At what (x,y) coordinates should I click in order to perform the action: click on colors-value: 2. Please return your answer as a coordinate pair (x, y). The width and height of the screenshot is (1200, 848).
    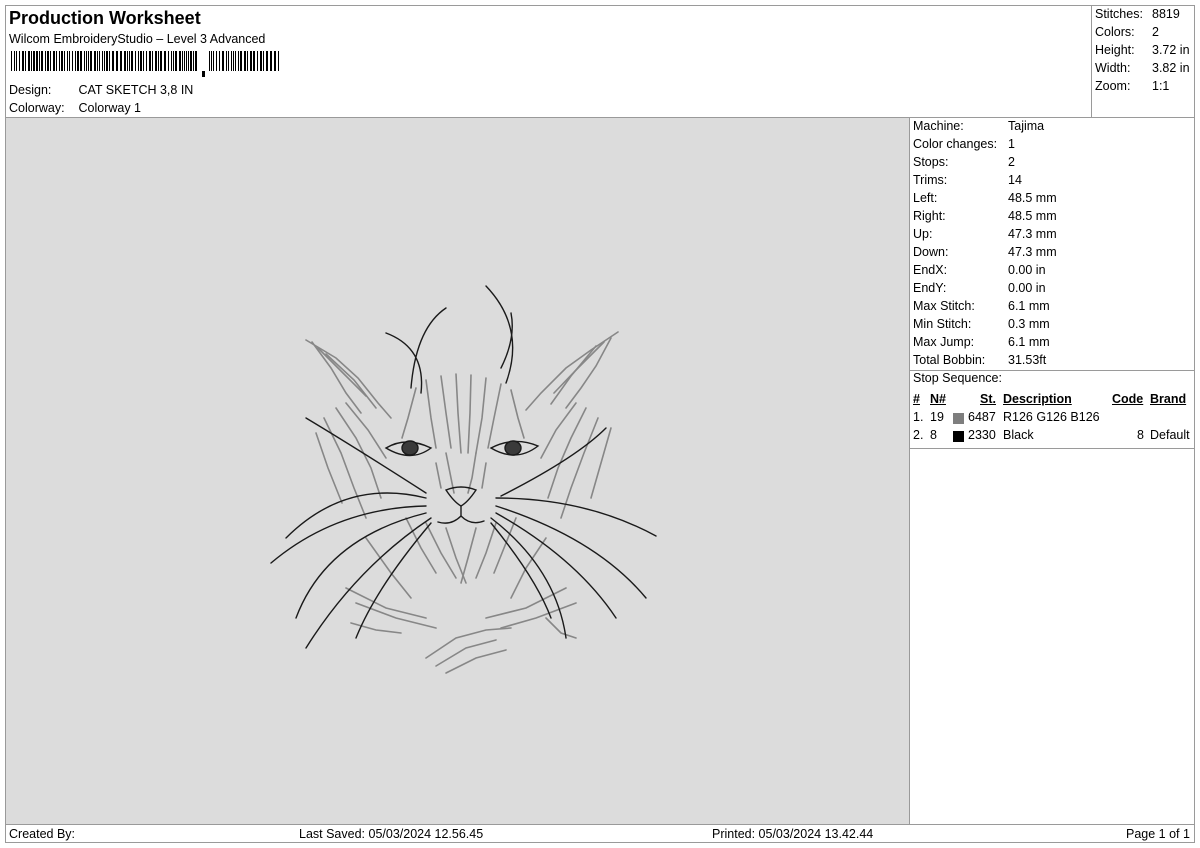
    Looking at the image, I should click on (1155, 32).